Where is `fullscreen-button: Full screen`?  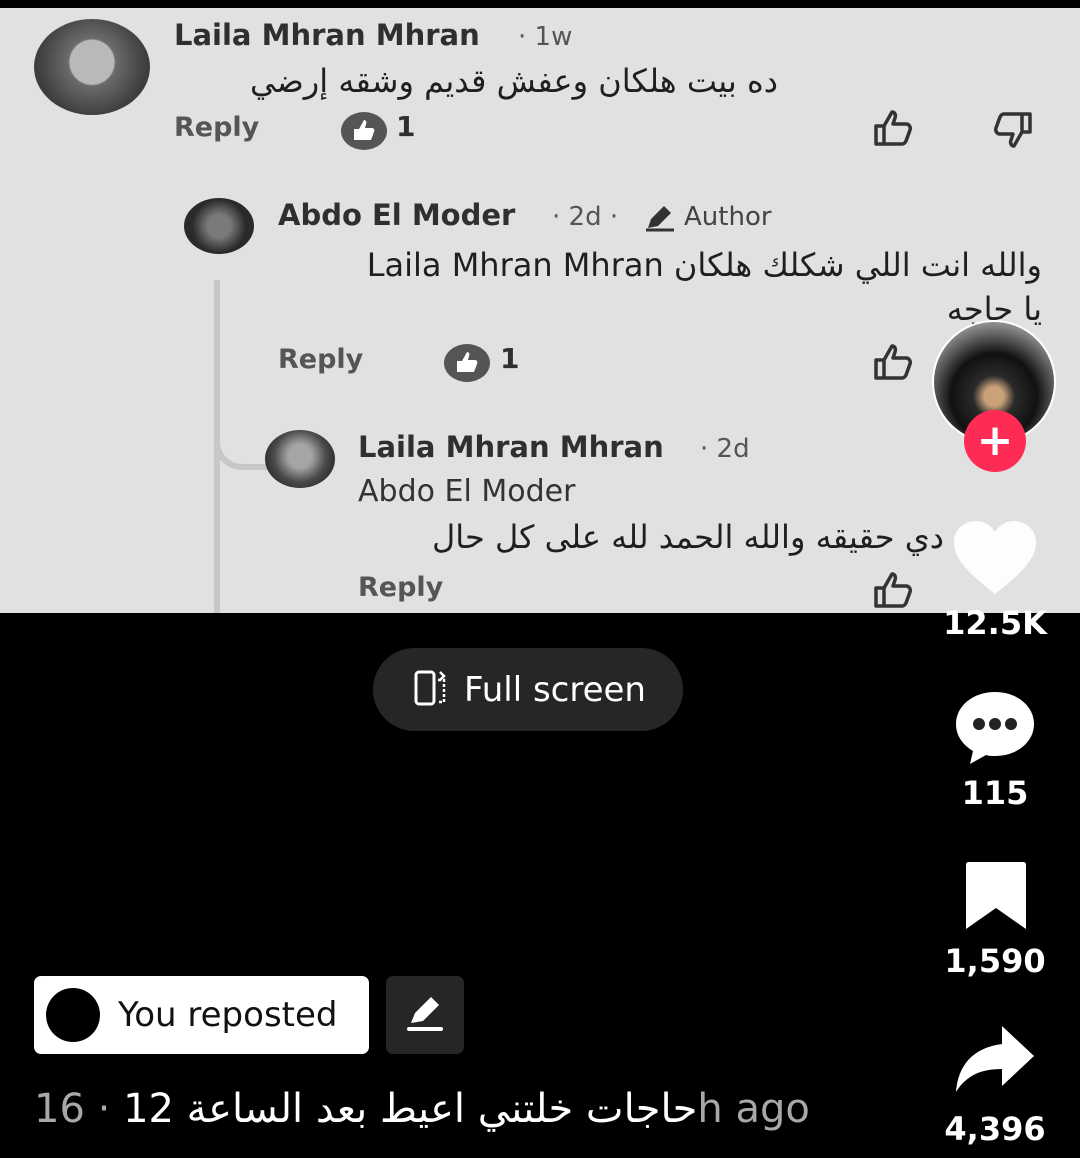 fullscreen-button: Full screen is located at coordinates (528, 689).